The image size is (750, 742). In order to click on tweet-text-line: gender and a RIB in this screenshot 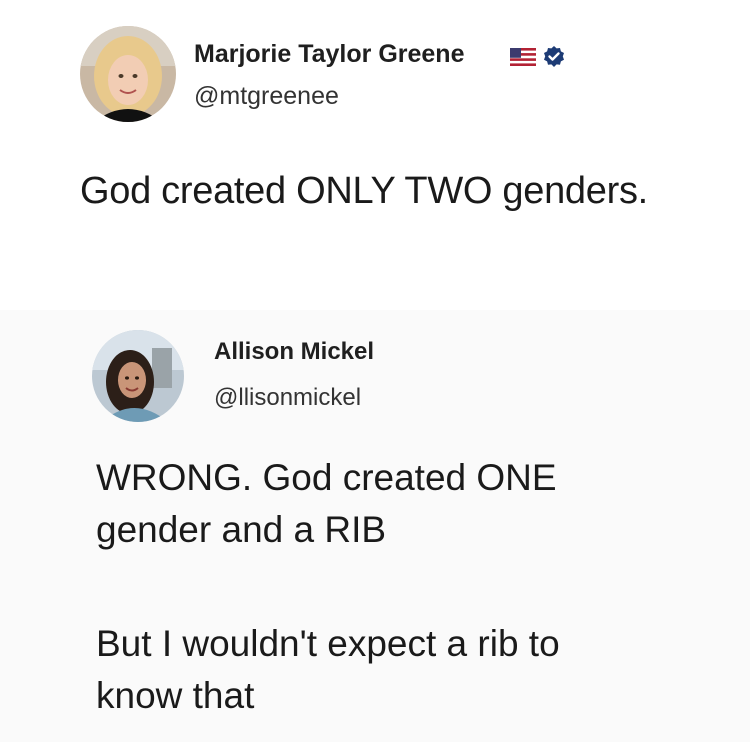, I will do `click(241, 529)`.